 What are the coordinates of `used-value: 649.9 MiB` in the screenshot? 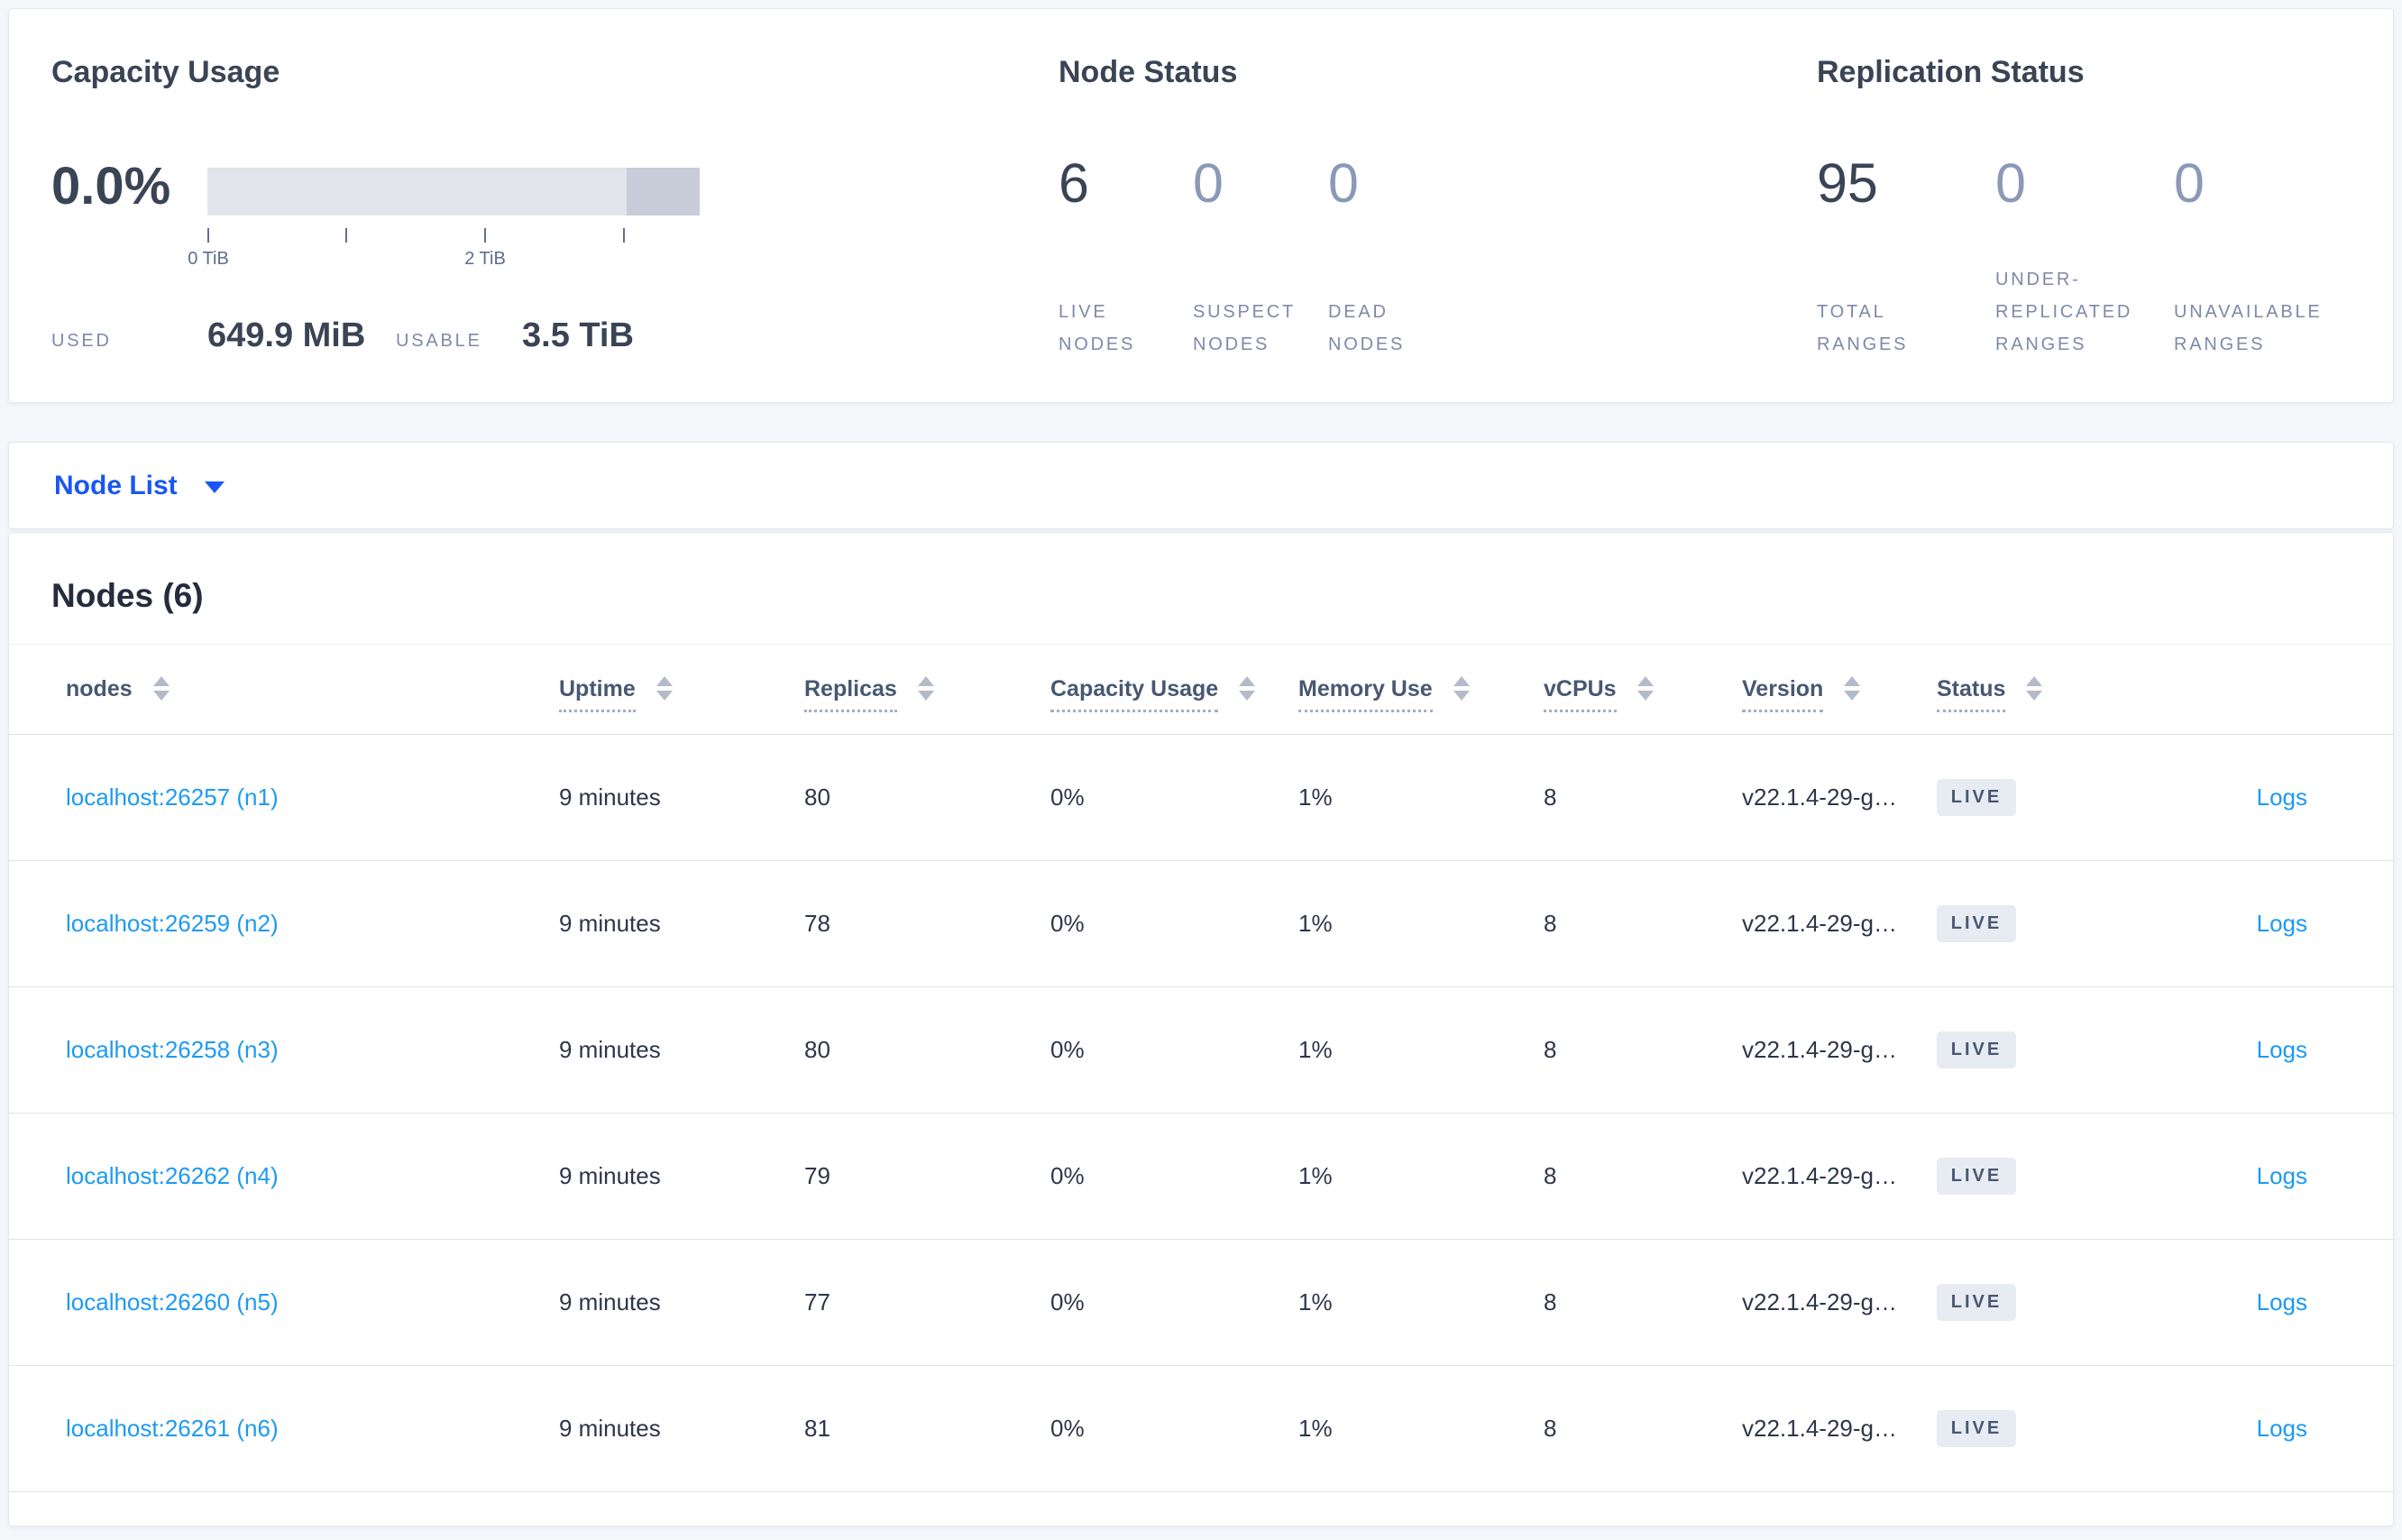 It's located at (286, 335).